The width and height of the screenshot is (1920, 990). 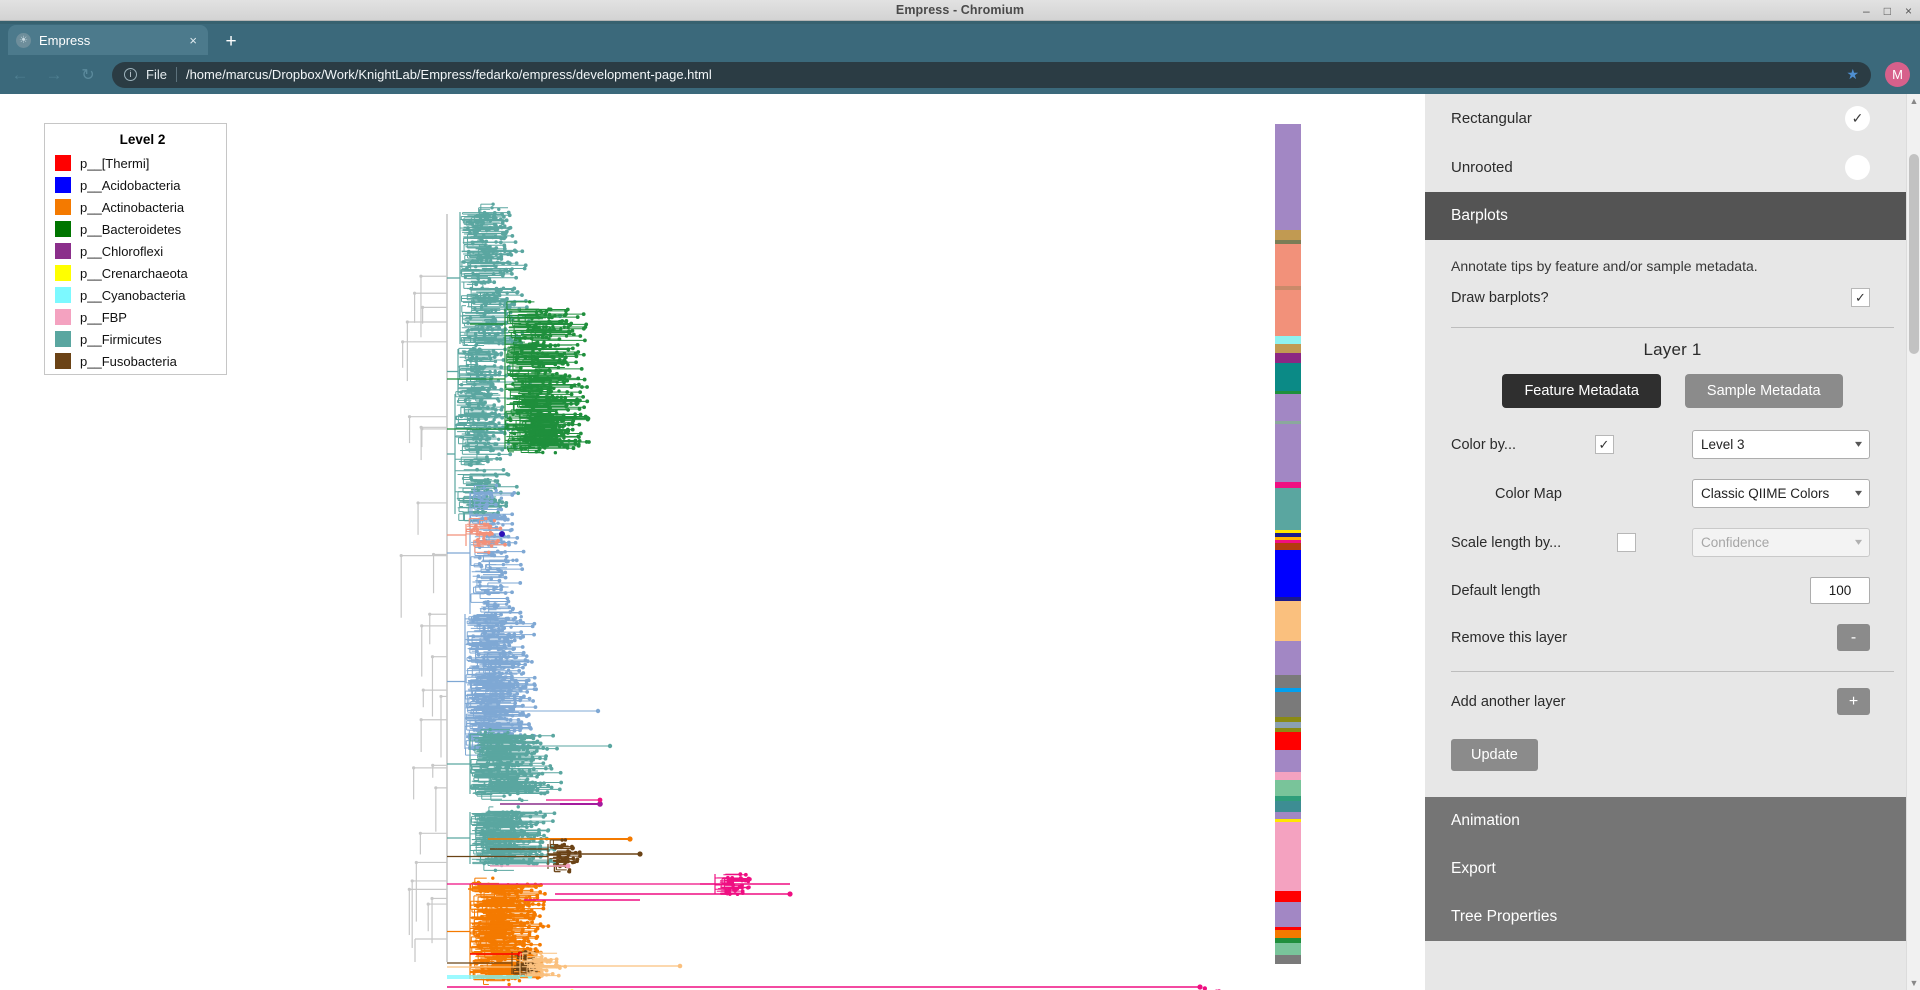 I want to click on scrollbar-thumb, so click(x=1914, y=254).